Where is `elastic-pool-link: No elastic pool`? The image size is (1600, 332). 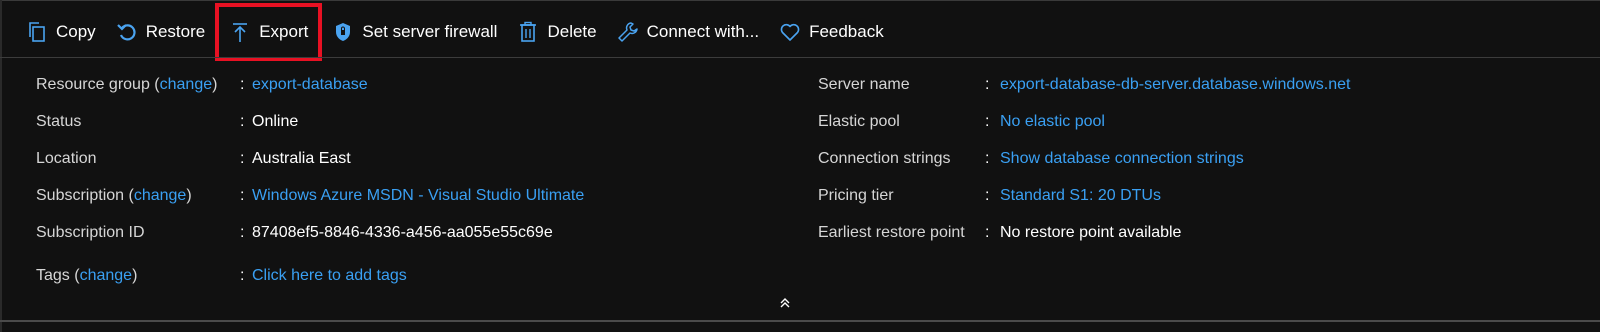
elastic-pool-link: No elastic pool is located at coordinates (1052, 122).